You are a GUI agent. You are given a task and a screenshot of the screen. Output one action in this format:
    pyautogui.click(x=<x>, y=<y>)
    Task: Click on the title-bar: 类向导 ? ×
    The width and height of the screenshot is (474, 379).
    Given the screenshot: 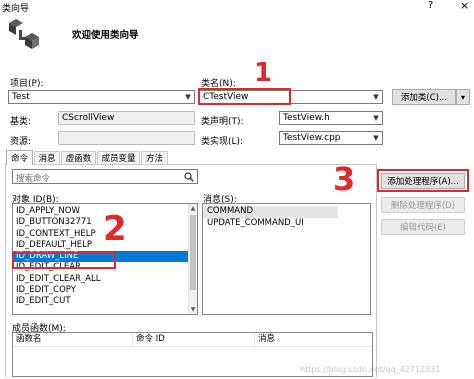 What is the action you would take?
    pyautogui.click(x=237, y=7)
    